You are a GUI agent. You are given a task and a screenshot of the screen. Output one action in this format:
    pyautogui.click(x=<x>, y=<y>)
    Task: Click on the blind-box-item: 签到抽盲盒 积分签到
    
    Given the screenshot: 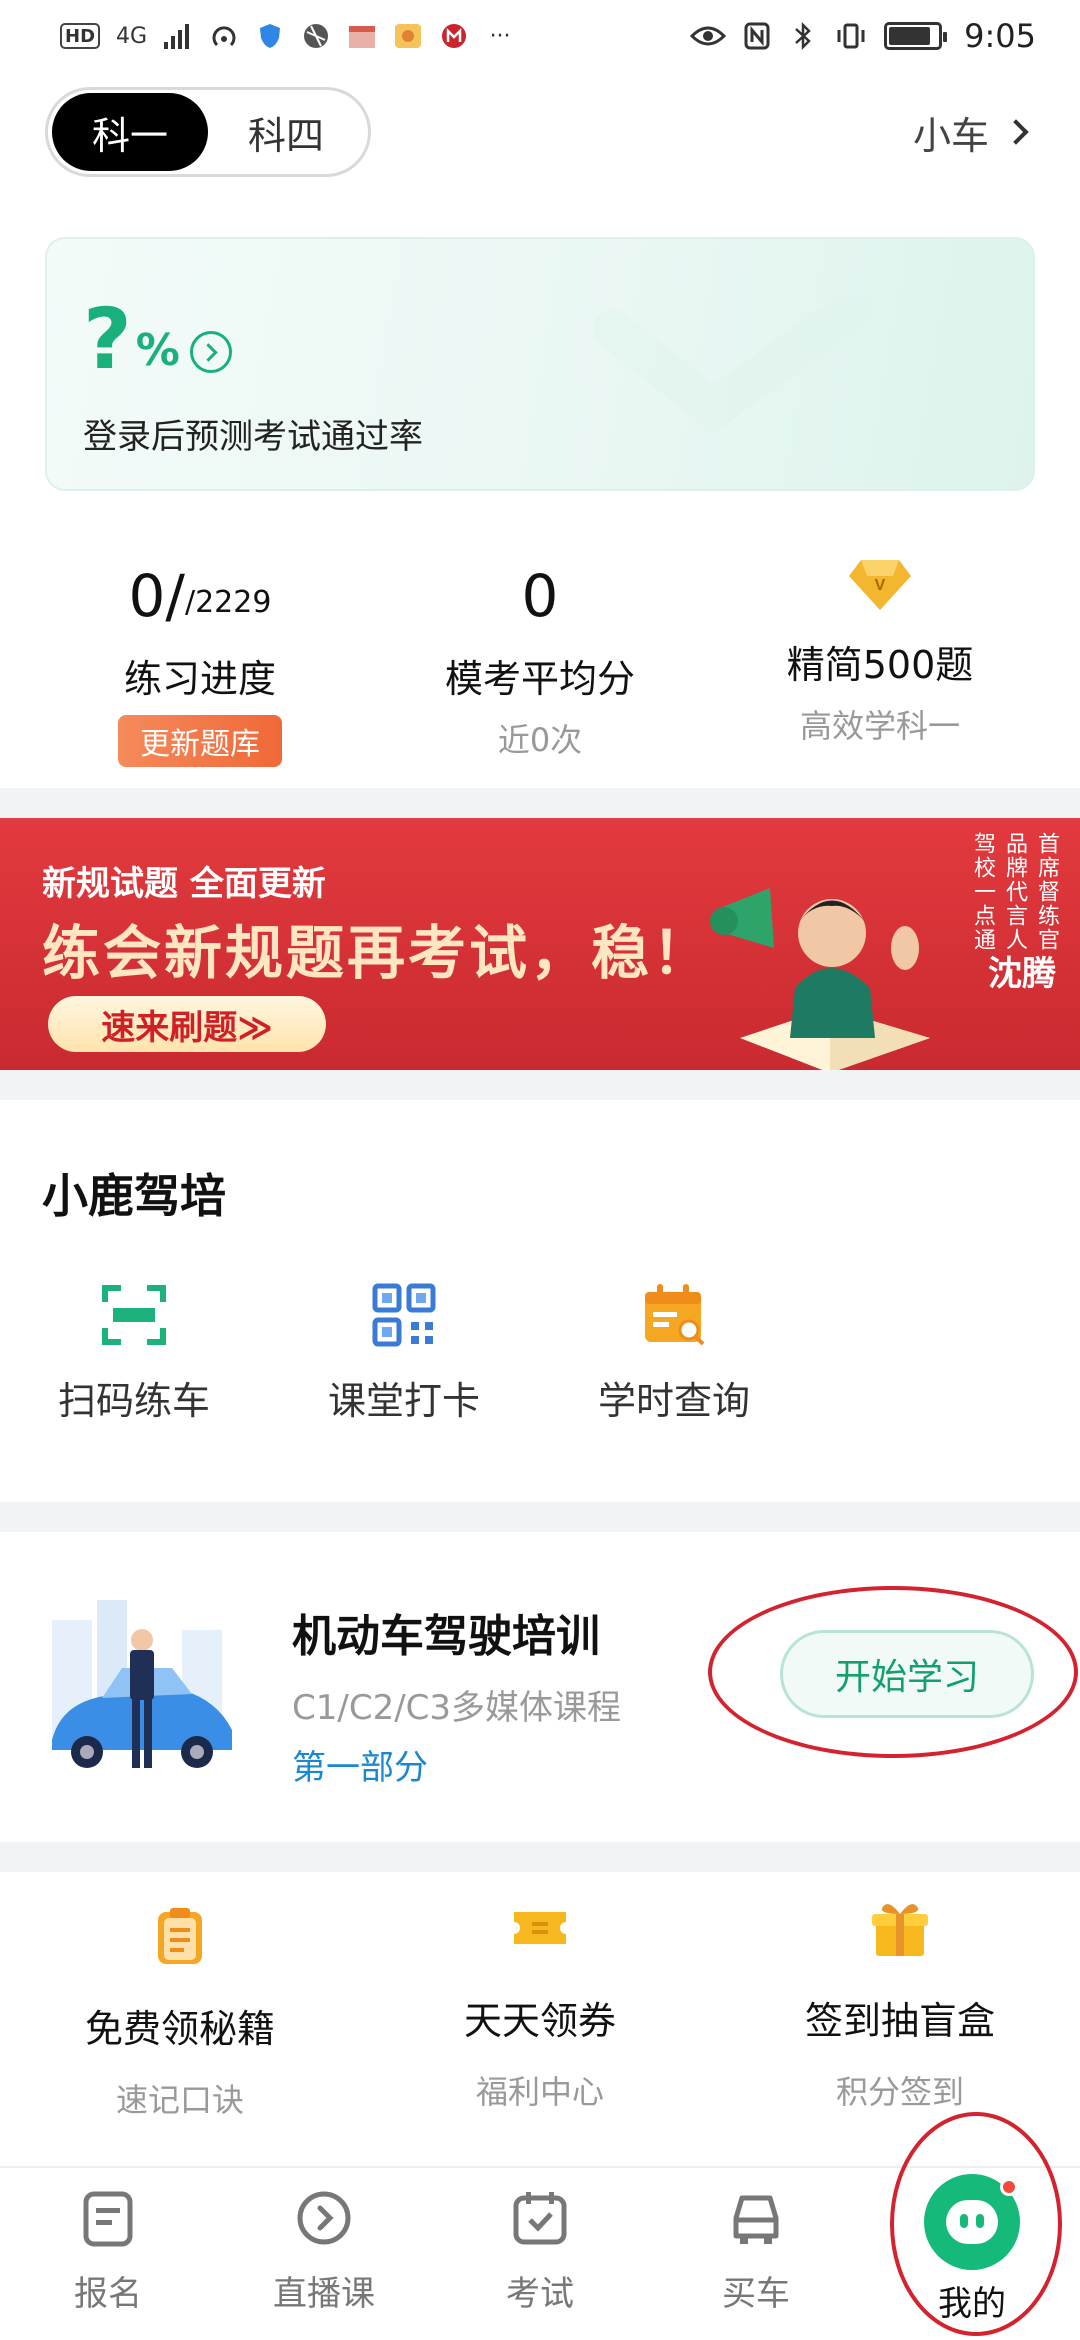 What is the action you would take?
    pyautogui.click(x=900, y=2004)
    